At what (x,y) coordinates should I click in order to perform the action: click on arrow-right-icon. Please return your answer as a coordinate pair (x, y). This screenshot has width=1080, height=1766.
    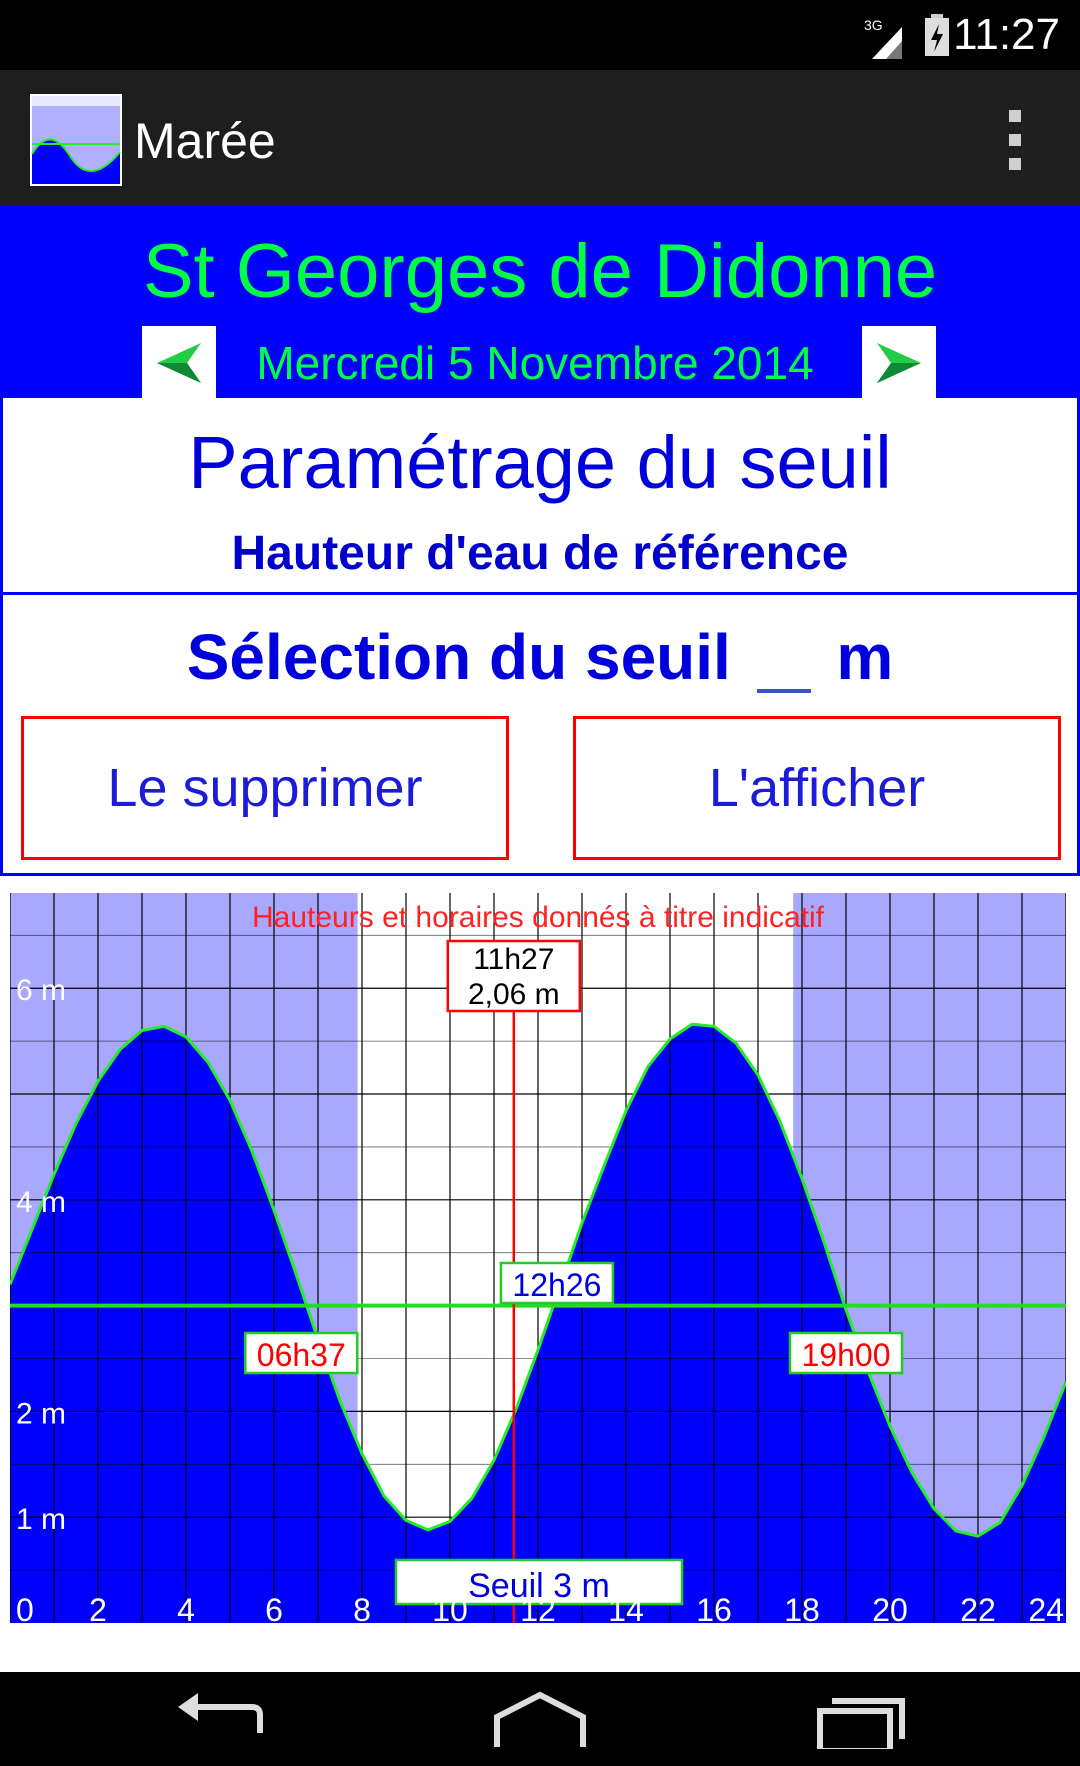
    Looking at the image, I should click on (899, 363).